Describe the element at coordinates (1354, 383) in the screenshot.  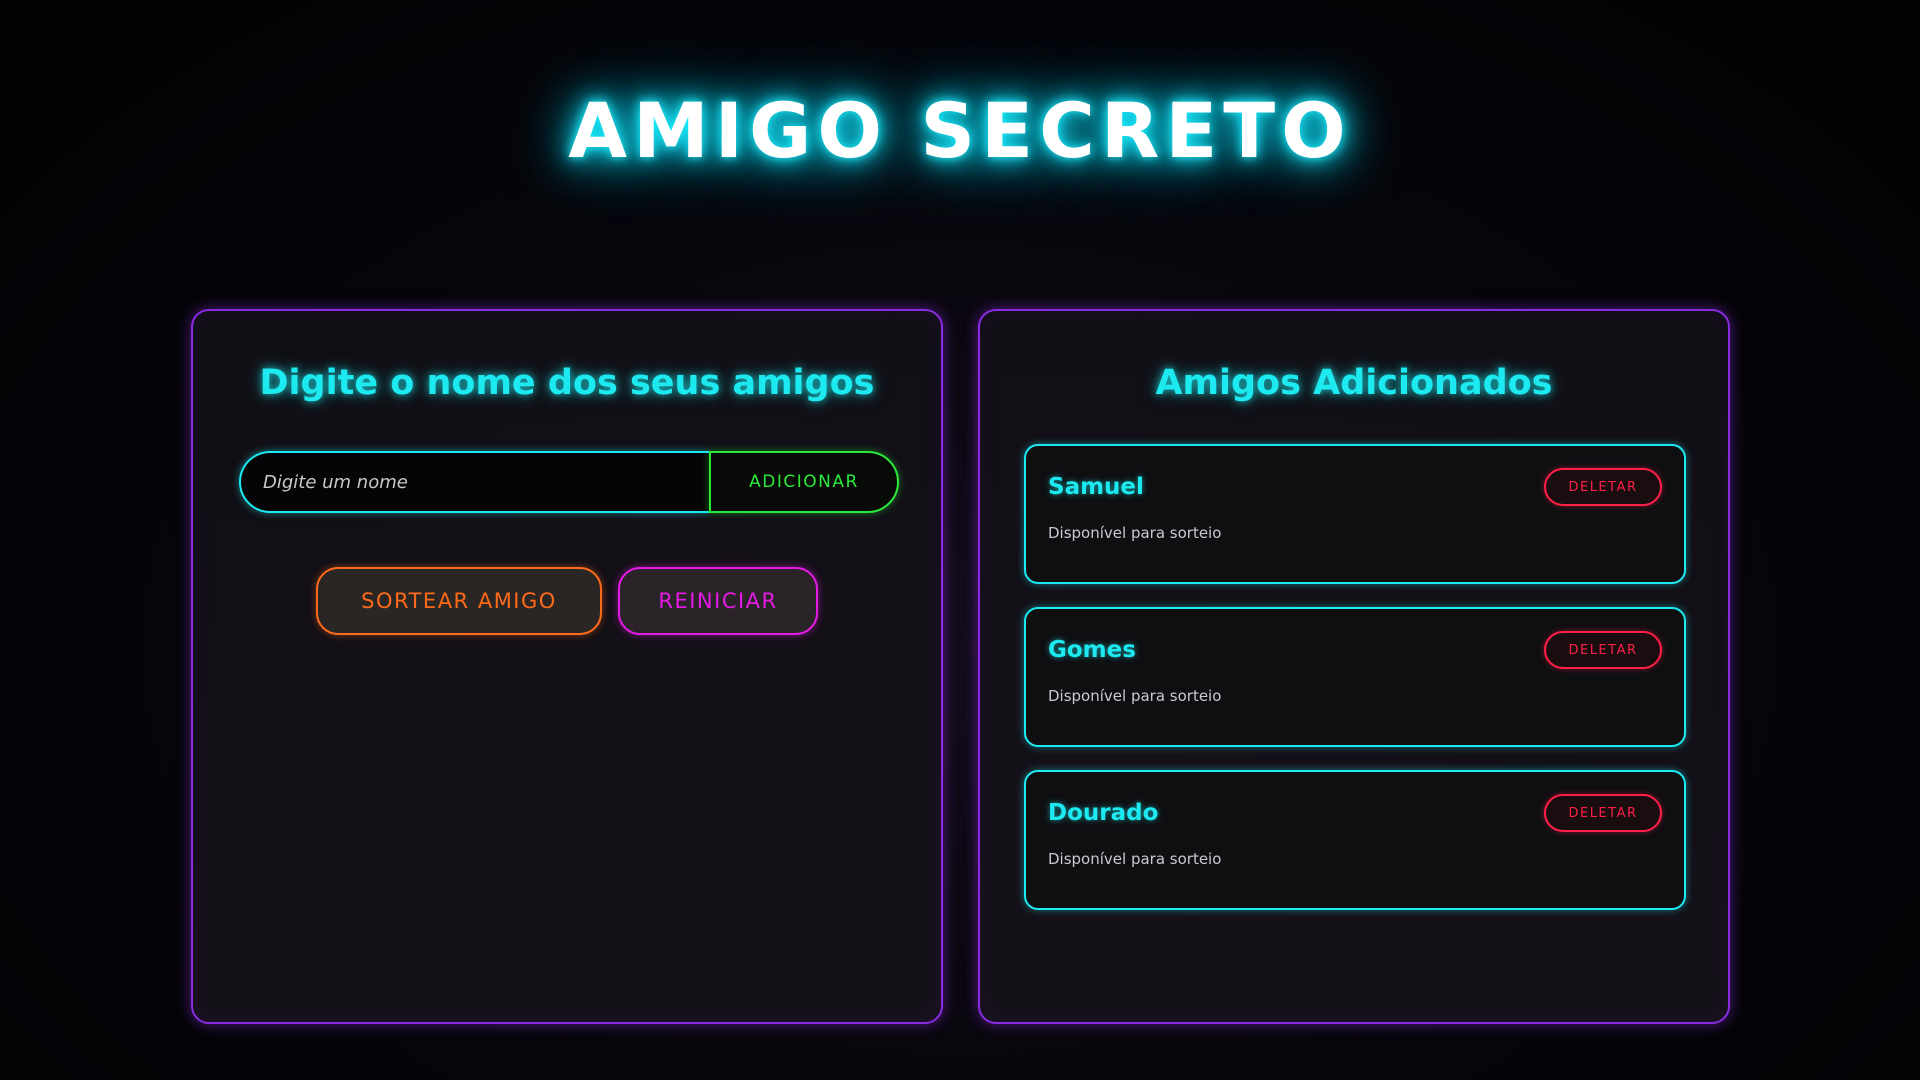
I see `friends-panel-heading: Amigos Adicionados` at that location.